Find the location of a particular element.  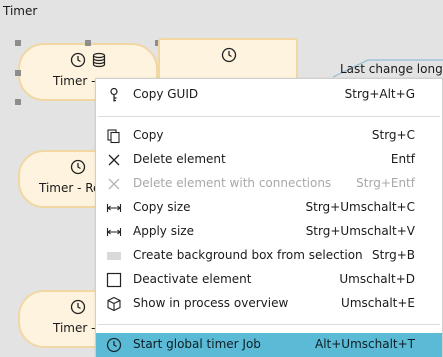

menu-item-label: Delete element is located at coordinates (179, 159).